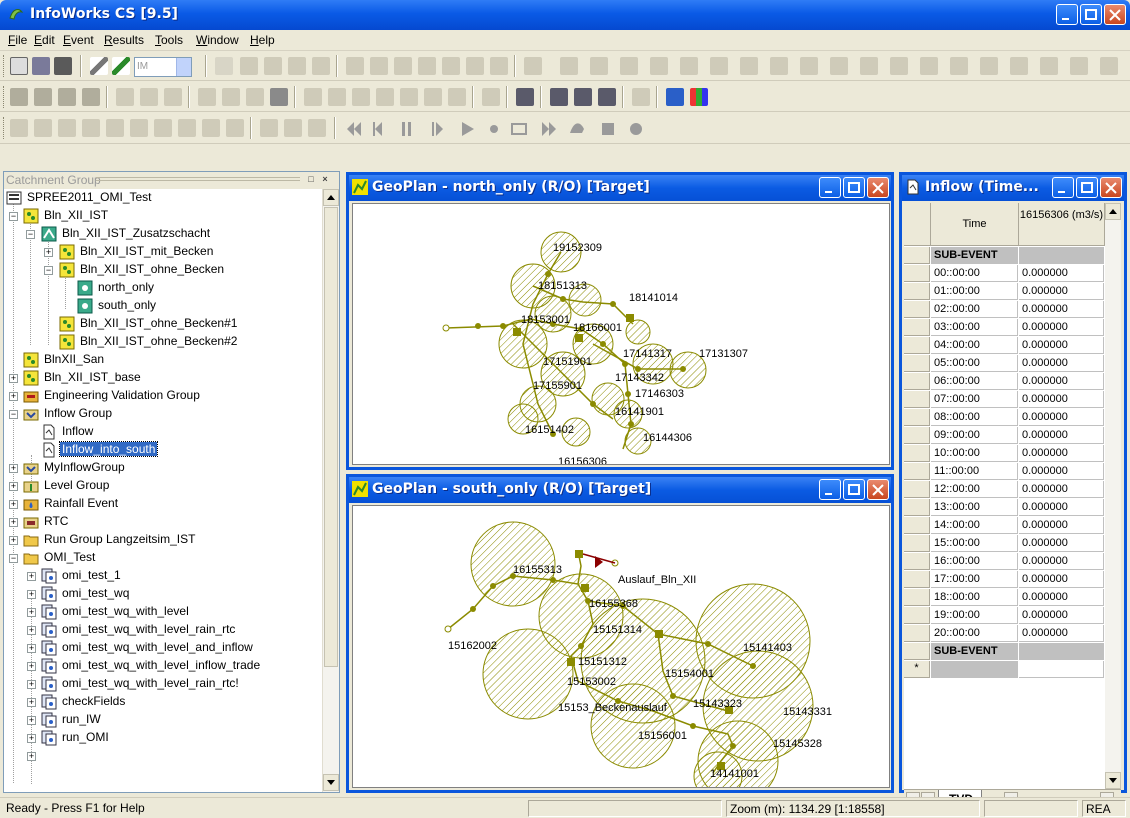 The width and height of the screenshot is (1130, 818). What do you see at coordinates (974, 669) in the screenshot?
I see `new-time-cell` at bounding box center [974, 669].